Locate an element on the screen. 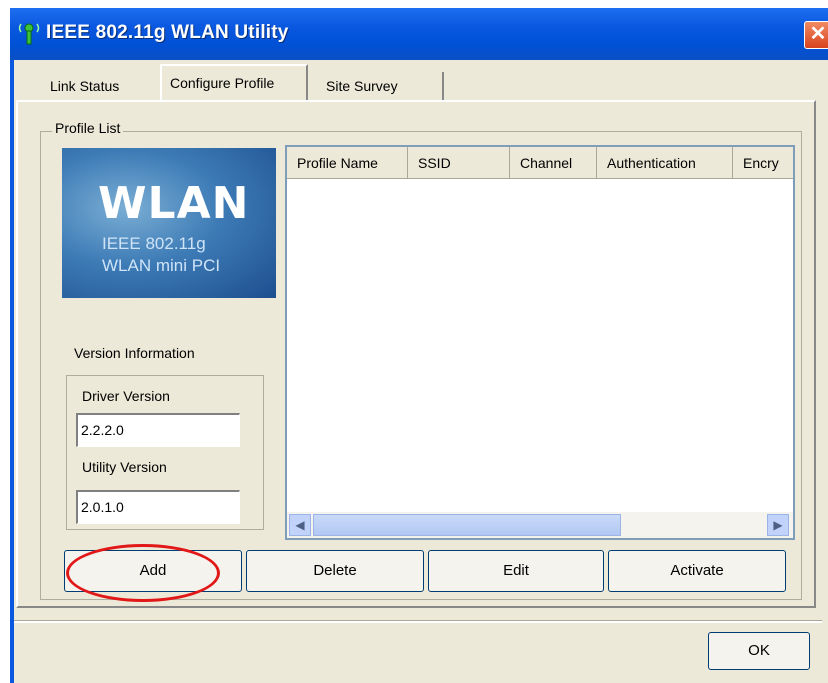  antenna-icon is located at coordinates (29, 34).